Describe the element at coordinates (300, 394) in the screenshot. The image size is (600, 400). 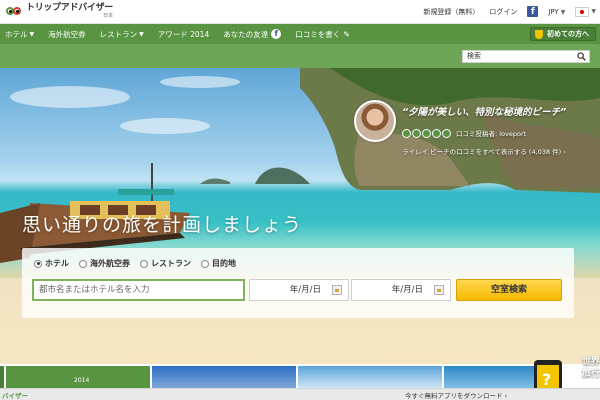
I see `bottom-bar: バイザー 今すぐ無料アプリをダウンロード ›` at that location.